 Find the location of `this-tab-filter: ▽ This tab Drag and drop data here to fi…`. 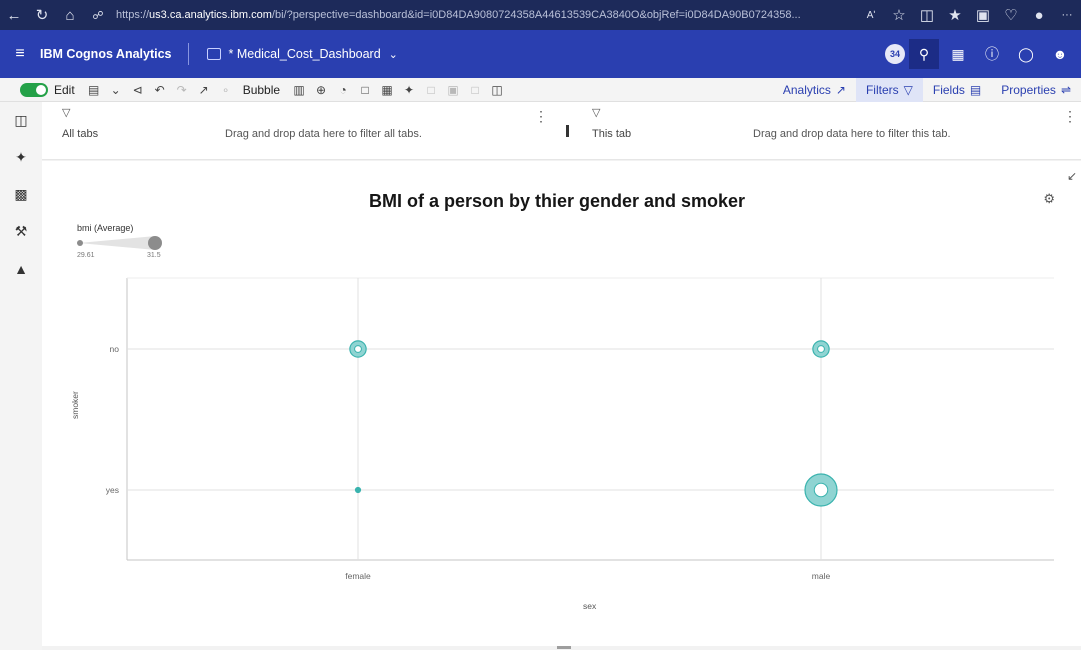

this-tab-filter: ▽ This tab Drag and drop data here to fi… is located at coordinates (834, 131).